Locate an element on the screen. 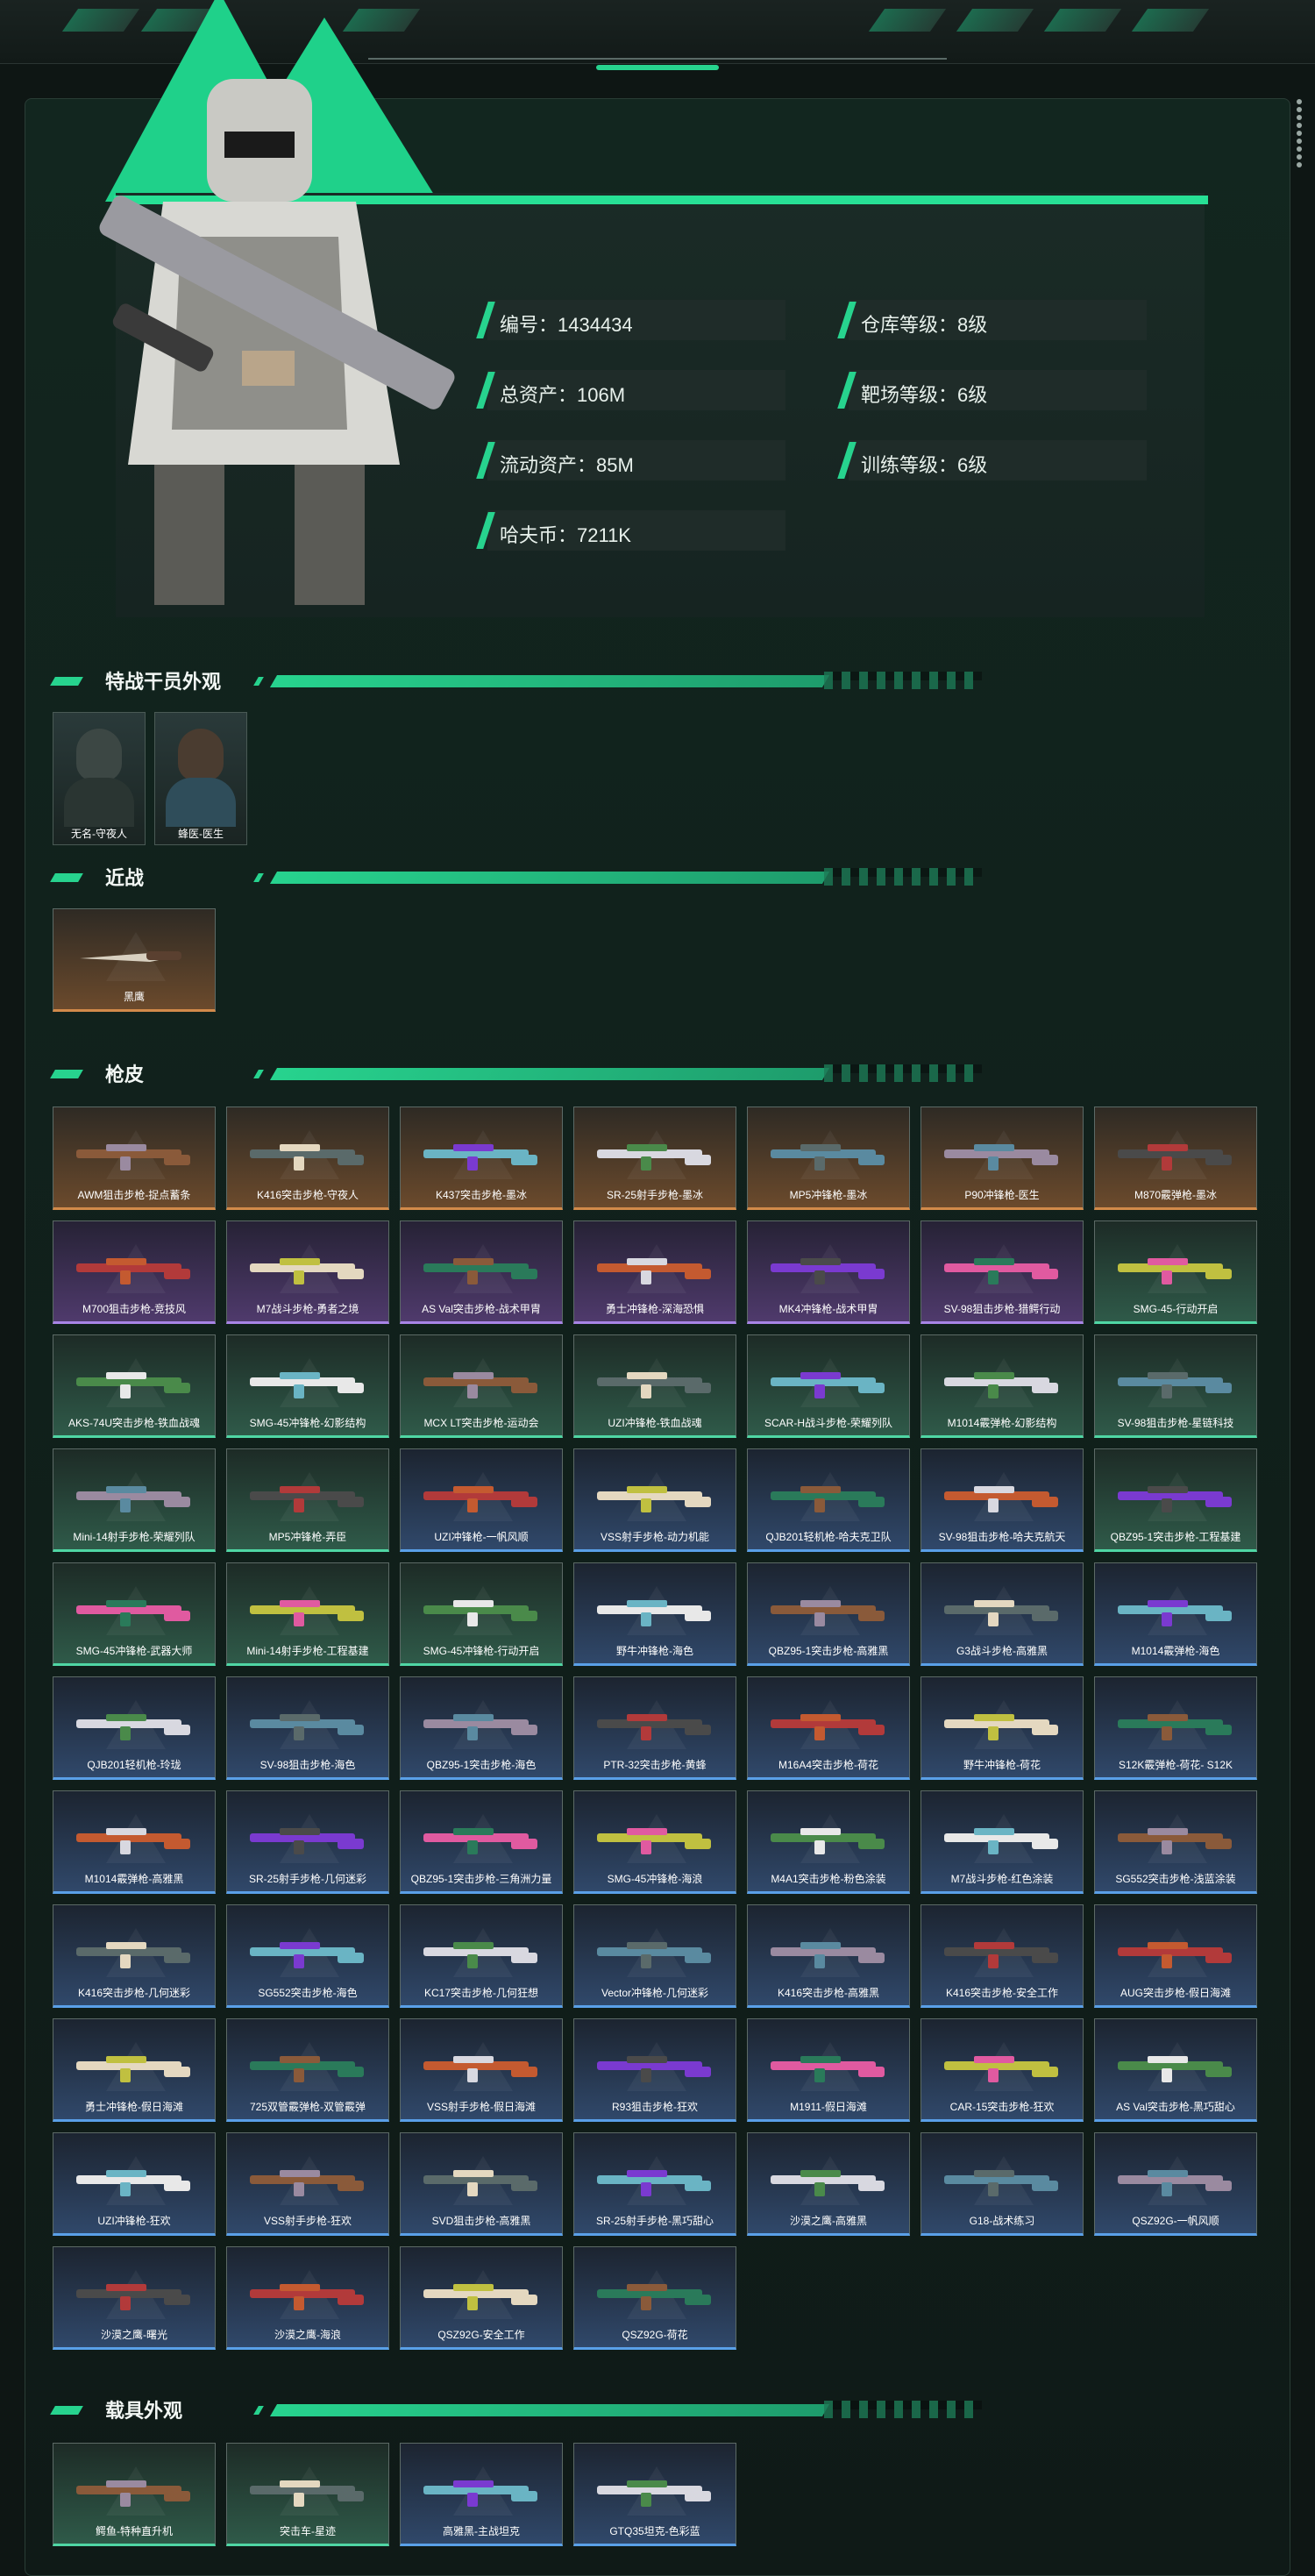 This screenshot has height=2576, width=1315. skin-card: UZI冲锋枪-铁血战魂 is located at coordinates (654, 1386).